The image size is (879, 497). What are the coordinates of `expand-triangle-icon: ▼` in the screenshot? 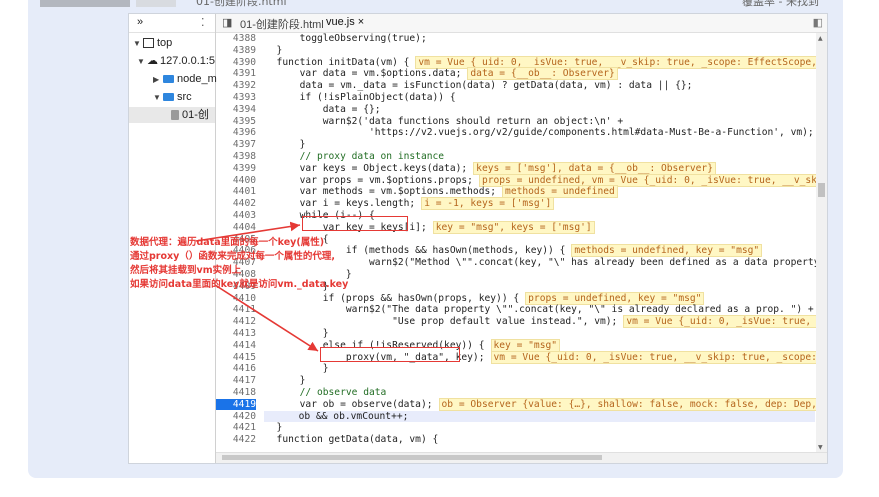 It's located at (157, 97).